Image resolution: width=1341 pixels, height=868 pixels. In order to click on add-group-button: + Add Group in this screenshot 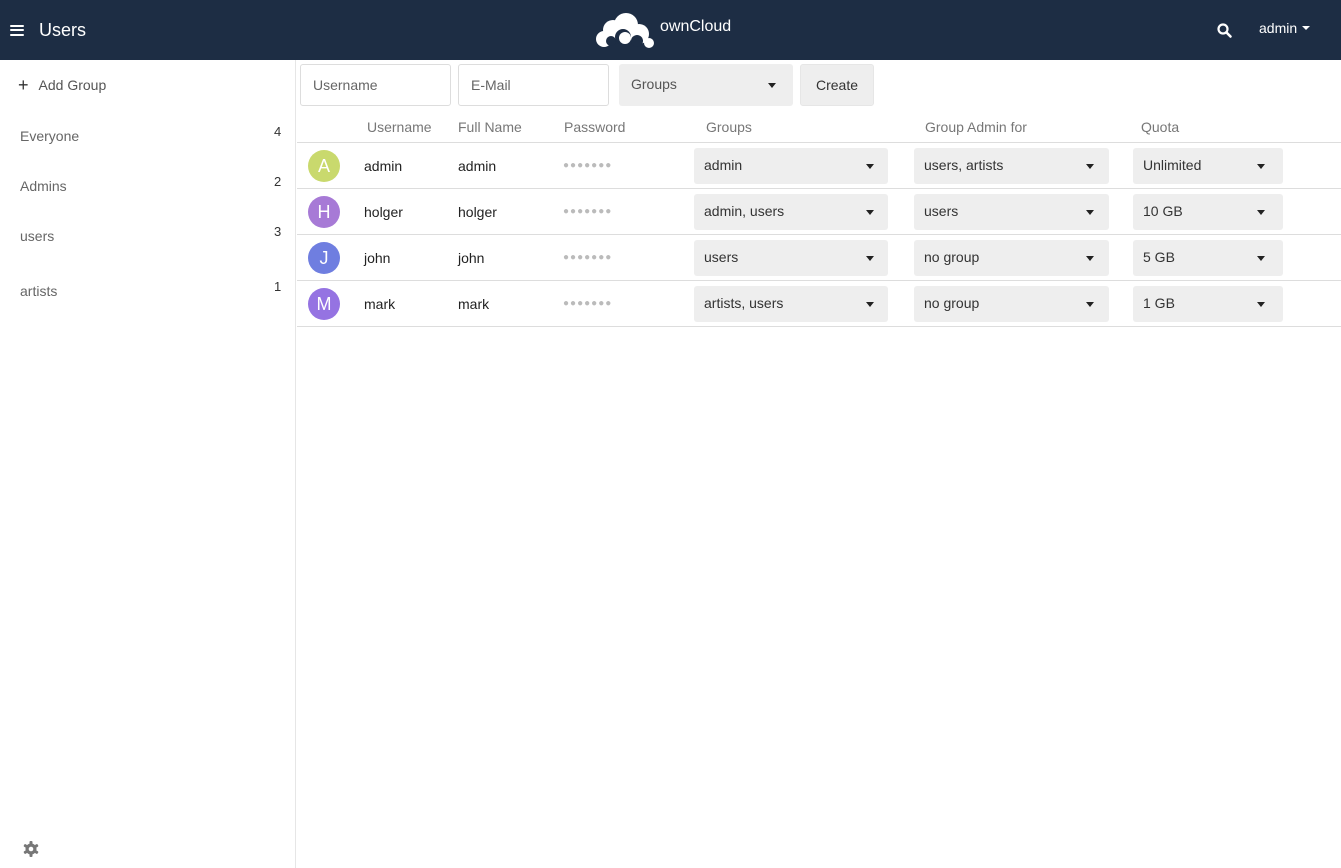, I will do `click(62, 85)`.